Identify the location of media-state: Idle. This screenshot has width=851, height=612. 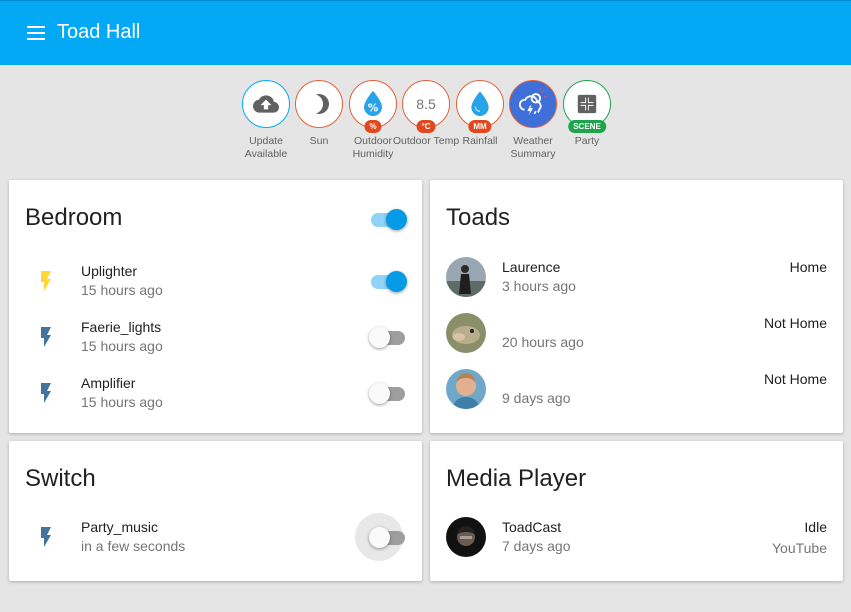
(815, 527).